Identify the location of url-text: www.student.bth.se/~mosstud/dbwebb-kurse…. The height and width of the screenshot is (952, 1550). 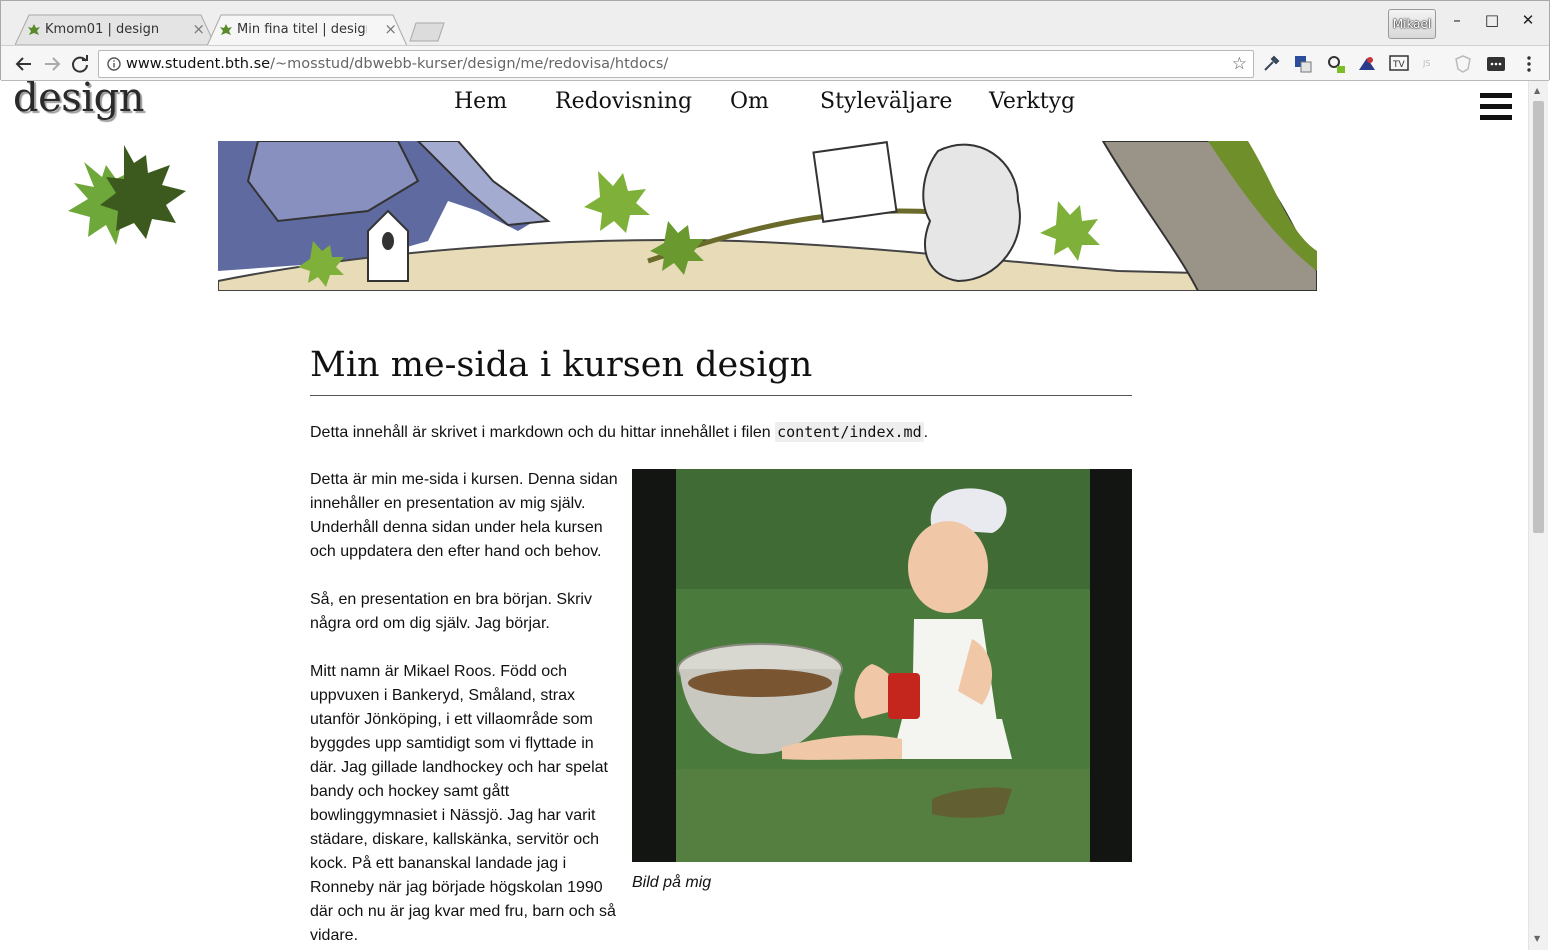
(397, 64).